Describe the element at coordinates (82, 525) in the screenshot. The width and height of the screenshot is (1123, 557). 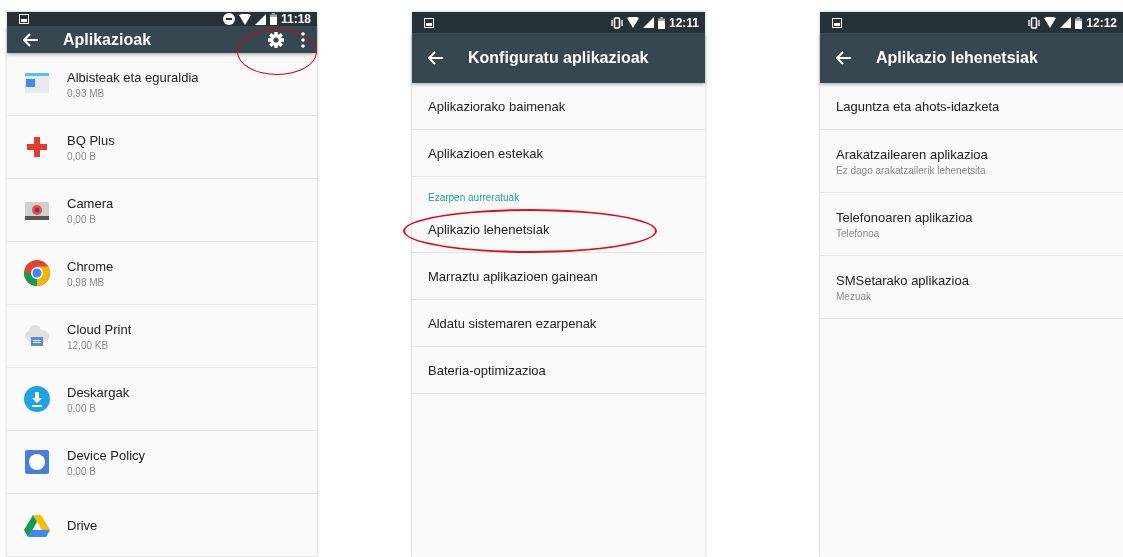
I see `item-title: Drive` at that location.